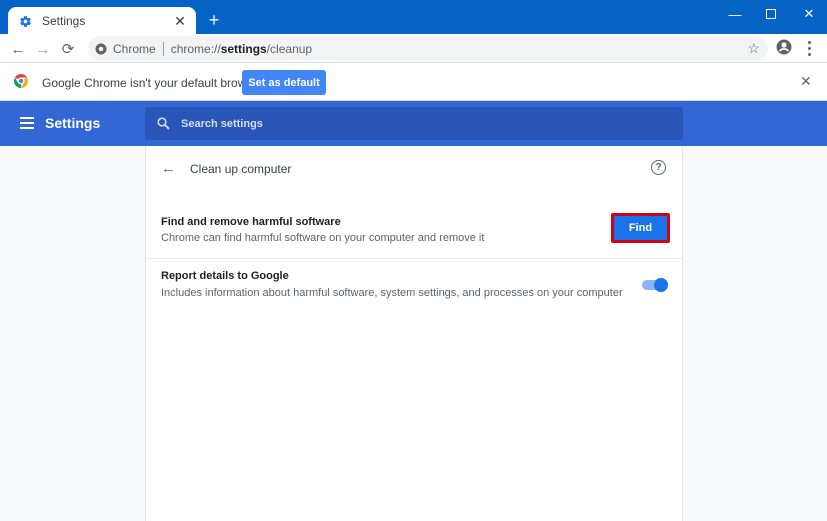  I want to click on forward-arrow-icon: →, so click(43, 49).